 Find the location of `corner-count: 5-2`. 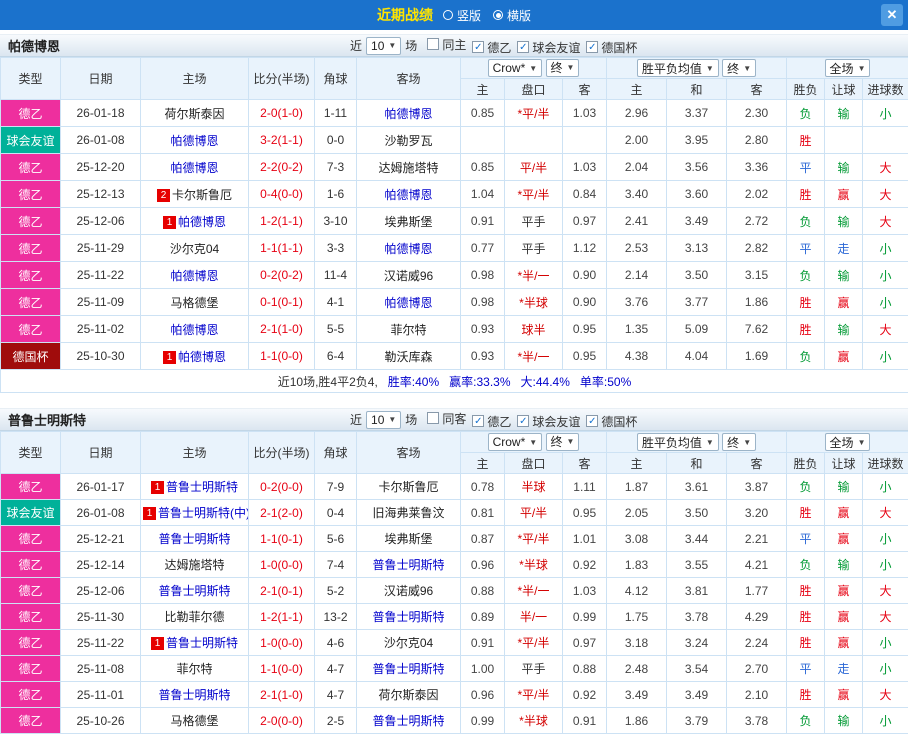

corner-count: 5-2 is located at coordinates (335, 590).